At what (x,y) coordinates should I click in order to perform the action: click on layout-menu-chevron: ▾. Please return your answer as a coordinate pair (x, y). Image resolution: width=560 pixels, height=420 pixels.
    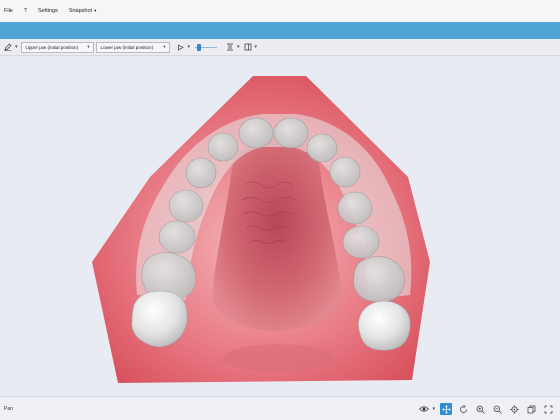
    Looking at the image, I should click on (256, 47).